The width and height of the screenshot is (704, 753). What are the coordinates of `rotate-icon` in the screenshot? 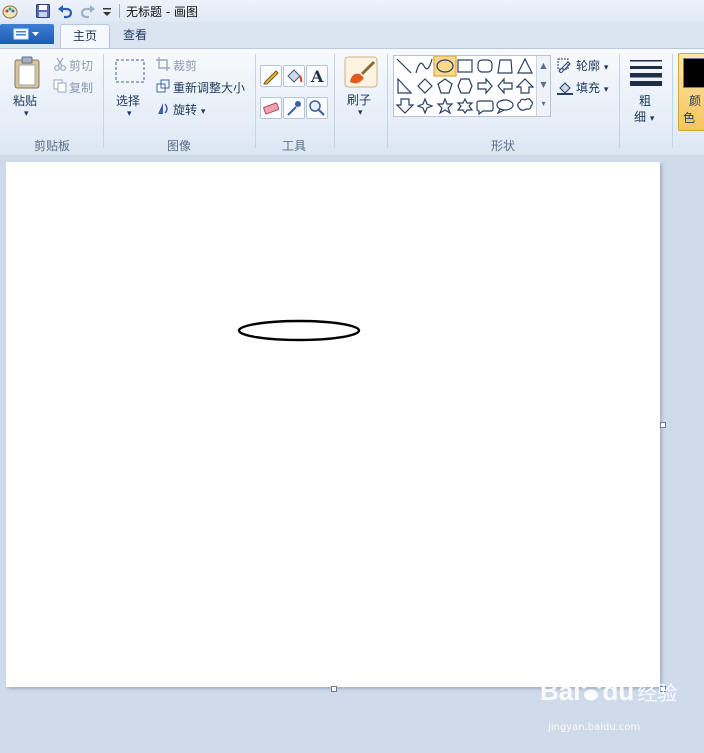 It's located at (163, 108).